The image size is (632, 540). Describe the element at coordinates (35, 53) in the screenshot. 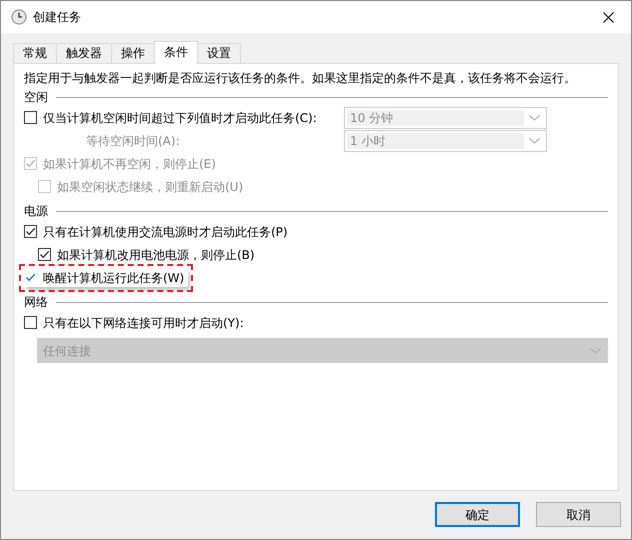

I see `tab: 常规` at that location.